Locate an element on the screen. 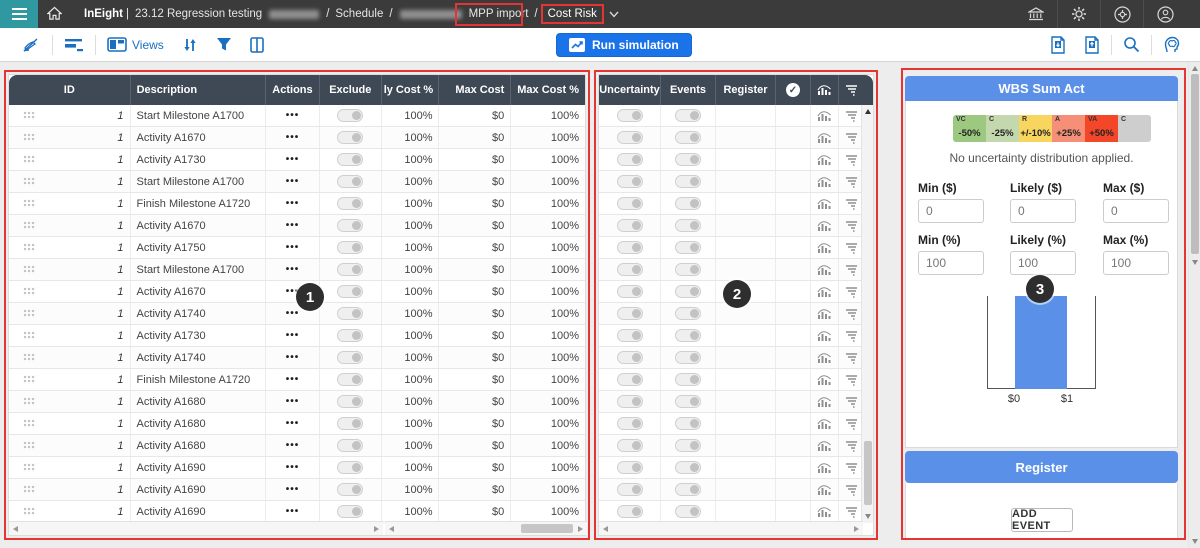 Image resolution: width=1200 pixels, height=548 pixels. sort-icon is located at coordinates (190, 44).